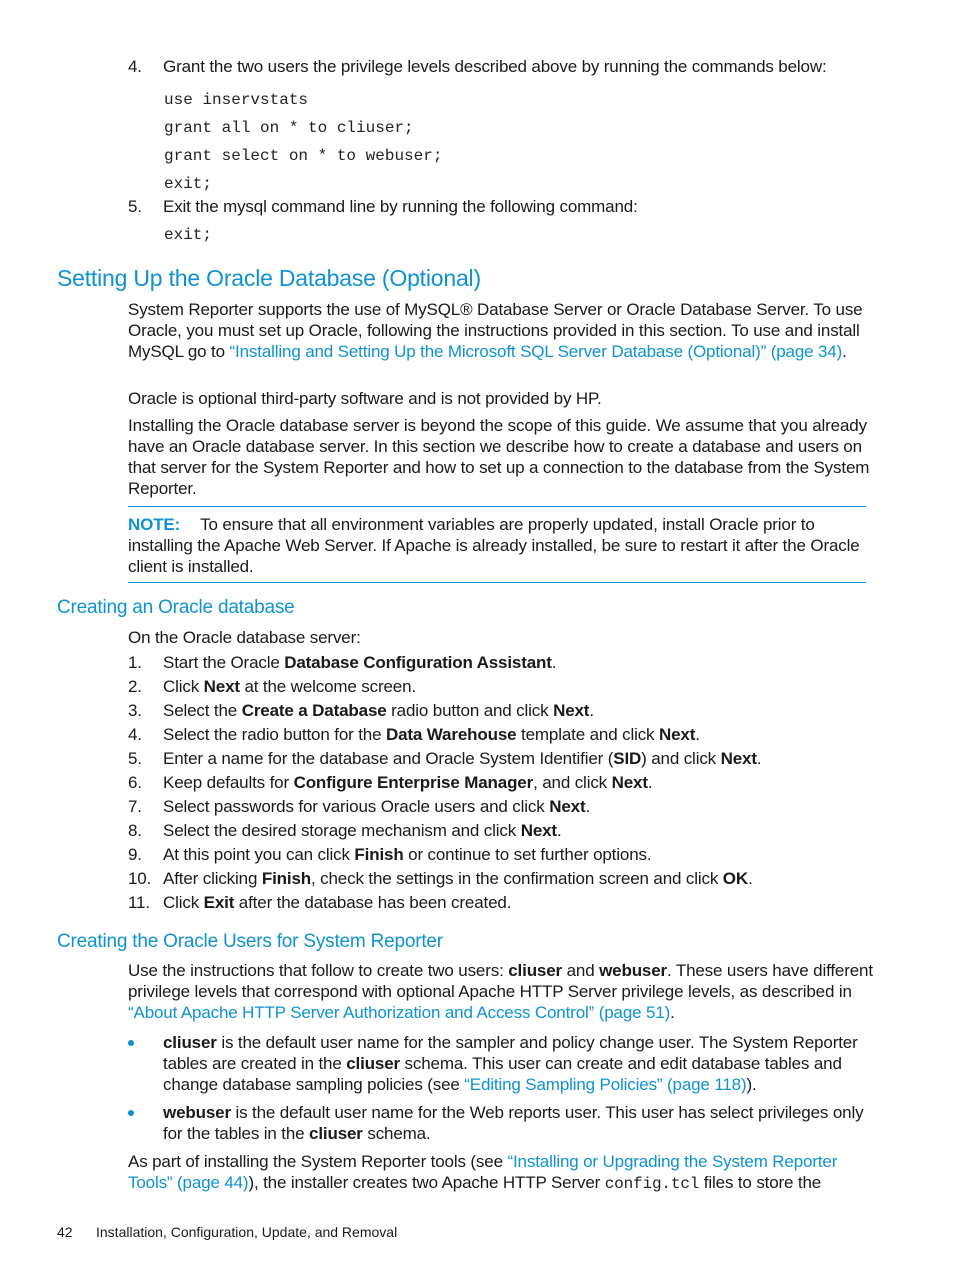  I want to click on step-number: 7., so click(135, 806).